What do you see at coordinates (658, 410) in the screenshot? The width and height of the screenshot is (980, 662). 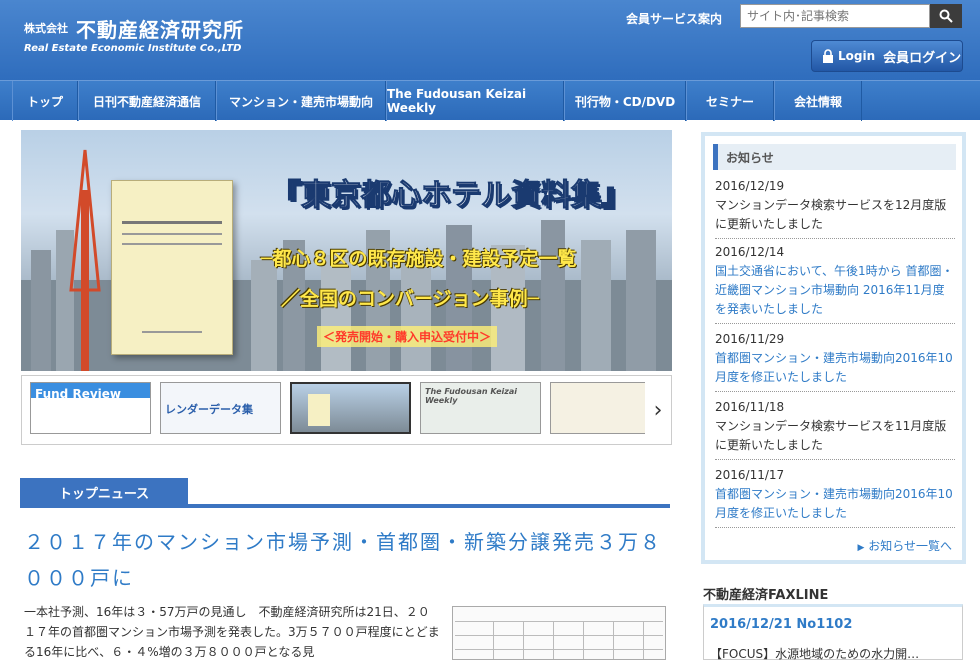 I see `chevron-right-icon: ›` at bounding box center [658, 410].